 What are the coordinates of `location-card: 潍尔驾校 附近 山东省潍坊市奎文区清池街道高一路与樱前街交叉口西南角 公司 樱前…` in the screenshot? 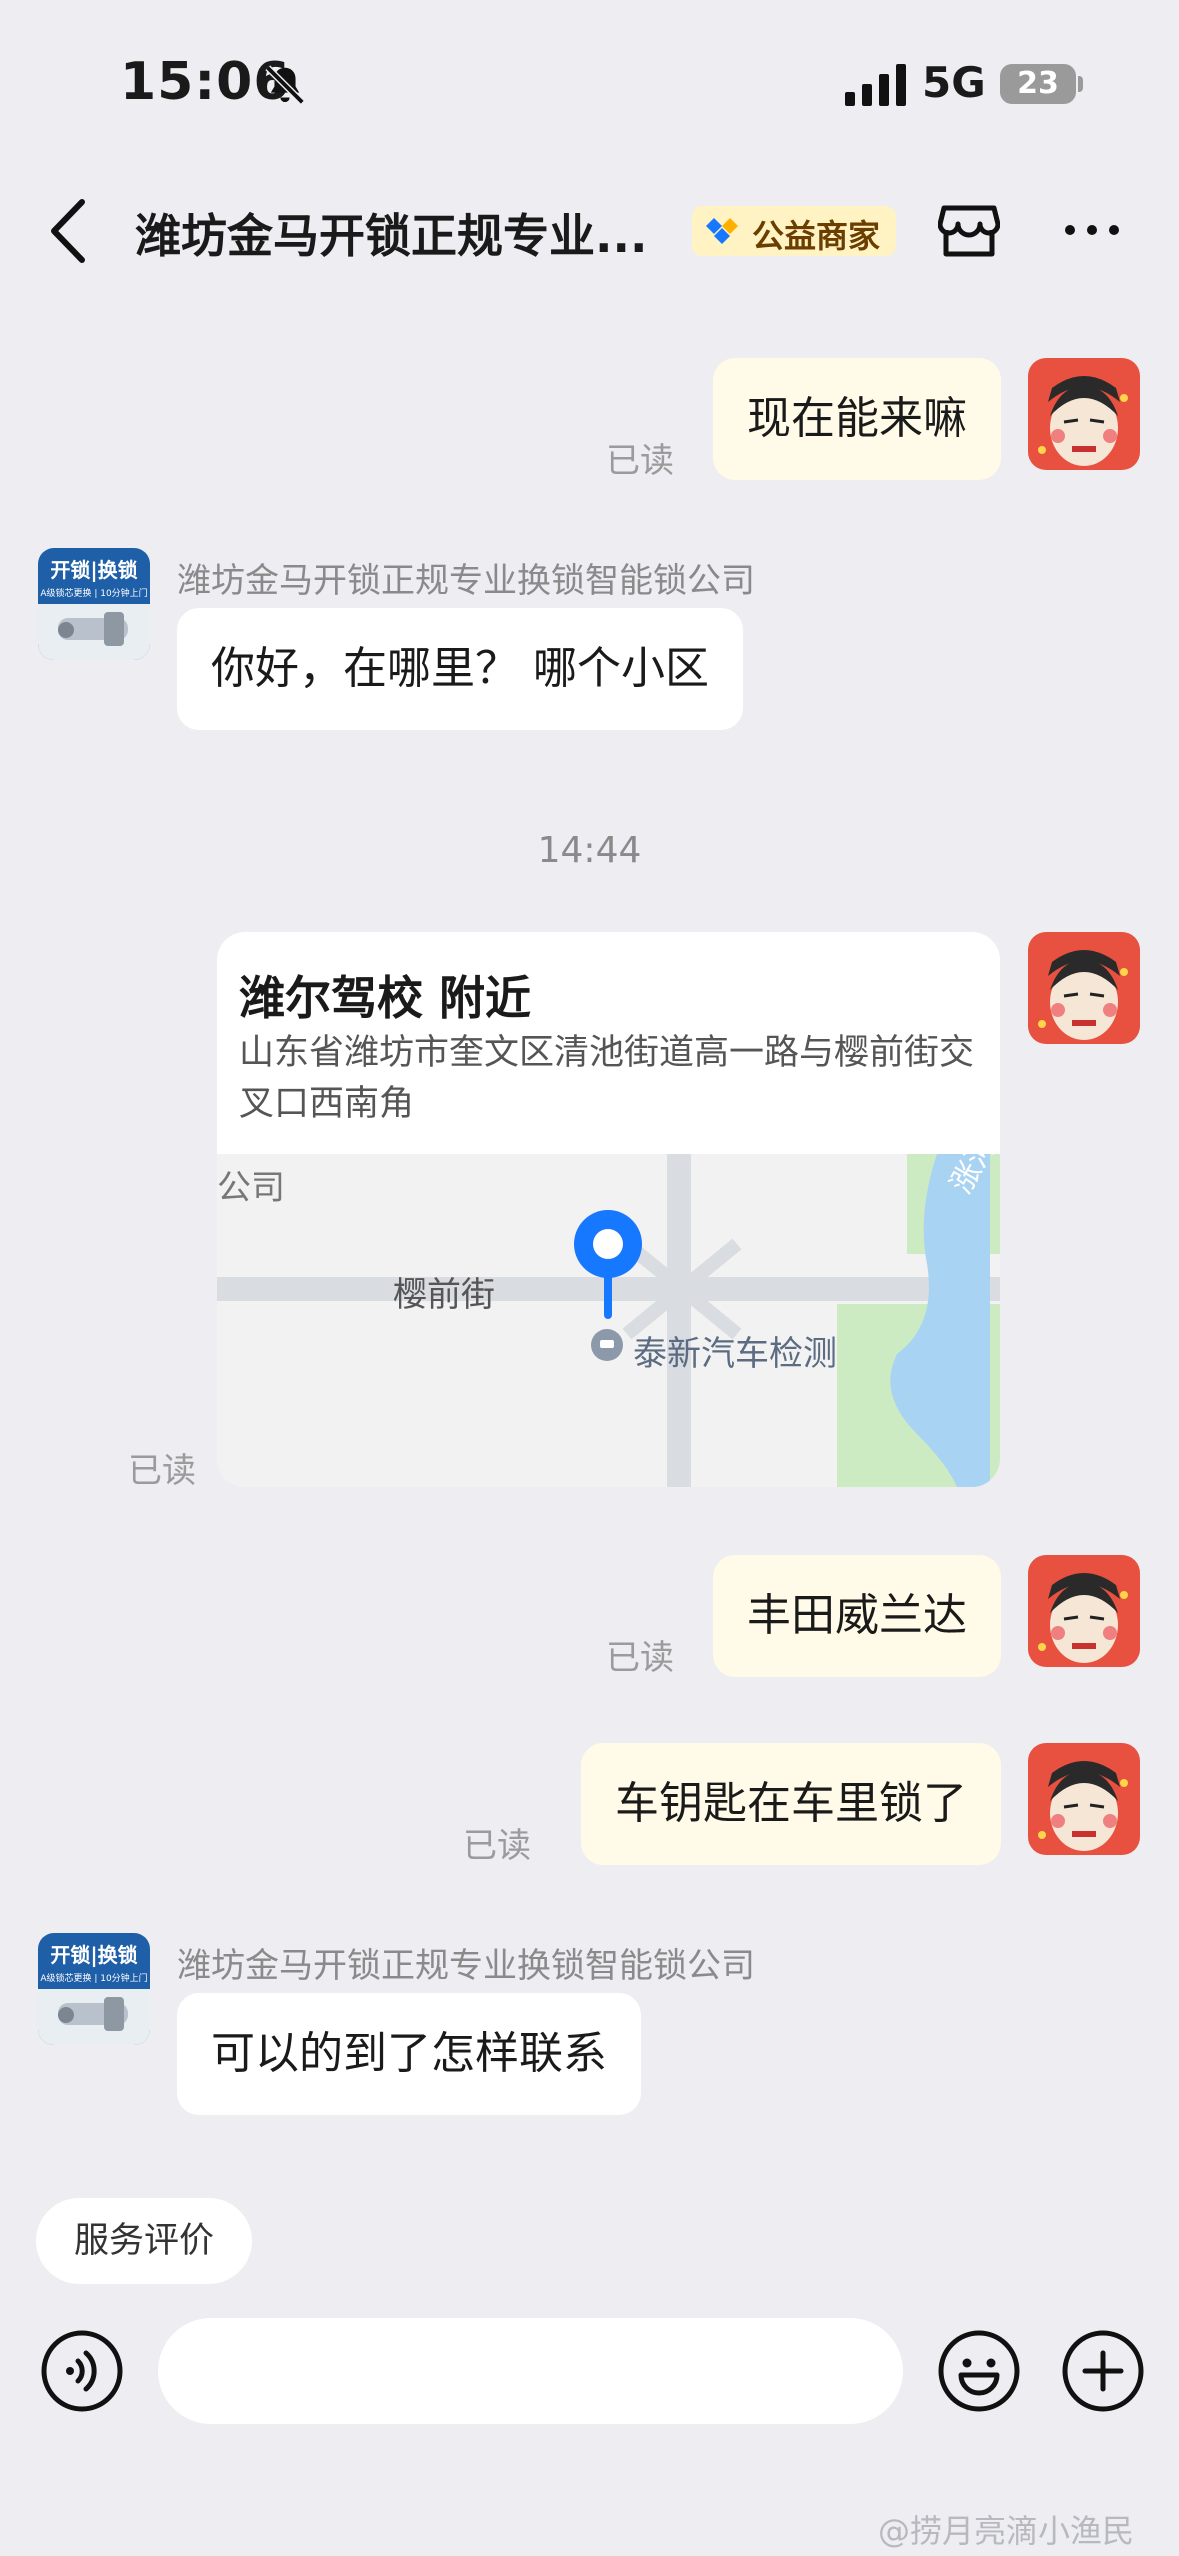 It's located at (608, 1209).